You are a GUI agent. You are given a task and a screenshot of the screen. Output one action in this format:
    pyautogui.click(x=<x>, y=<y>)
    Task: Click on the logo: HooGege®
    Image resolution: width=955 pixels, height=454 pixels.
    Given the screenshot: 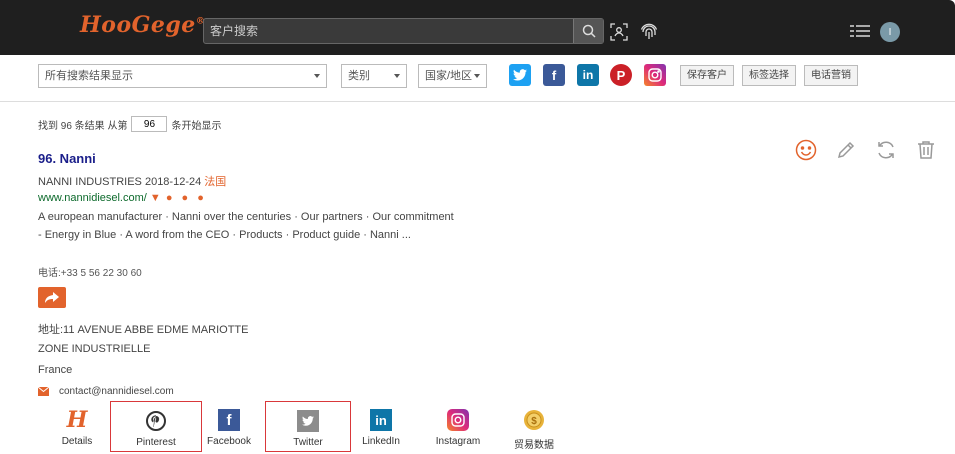 What is the action you would take?
    pyautogui.click(x=142, y=25)
    